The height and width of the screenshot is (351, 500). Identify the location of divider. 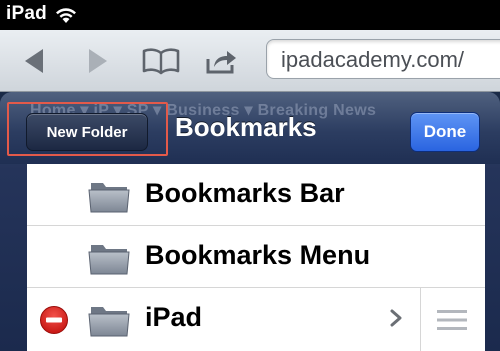
(420, 319).